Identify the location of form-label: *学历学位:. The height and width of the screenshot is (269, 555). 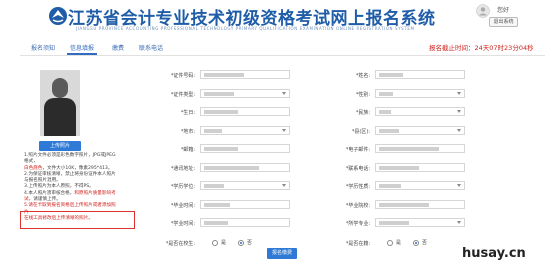
(182, 187).